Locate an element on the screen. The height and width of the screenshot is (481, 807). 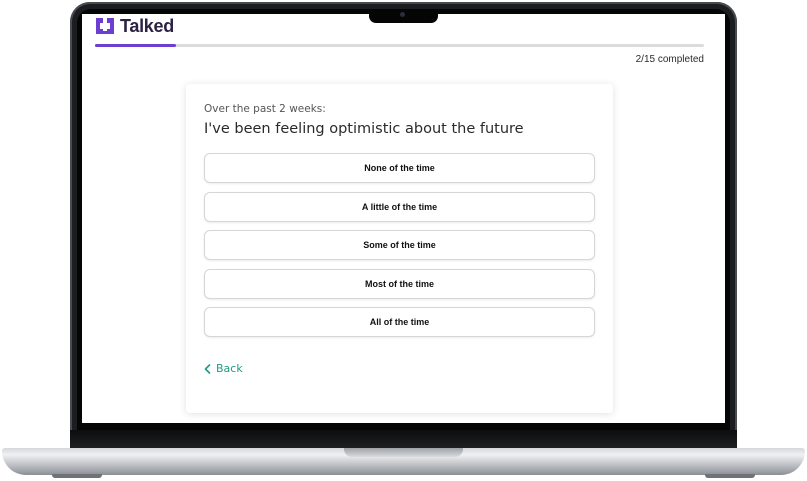
progress-bar is located at coordinates (399, 45).